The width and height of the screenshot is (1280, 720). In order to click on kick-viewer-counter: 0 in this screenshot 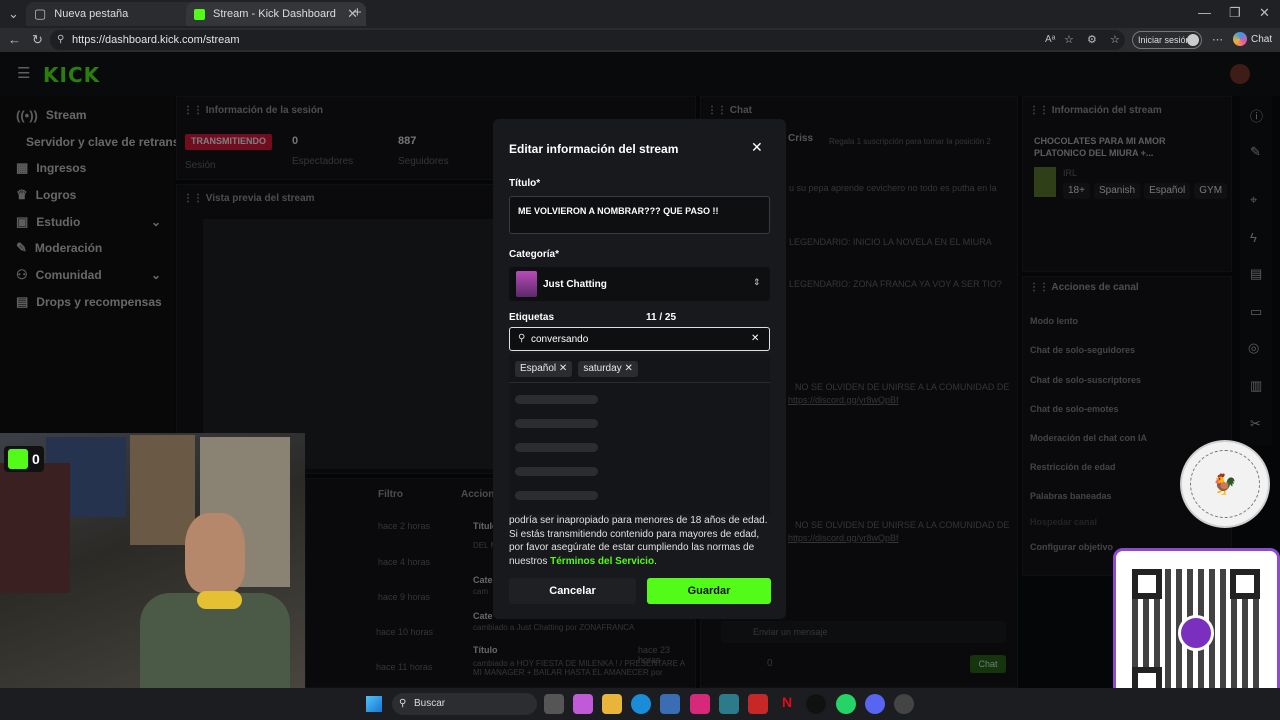, I will do `click(24, 459)`.